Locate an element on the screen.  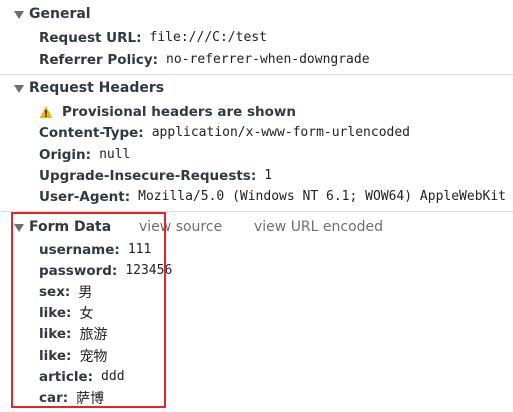
origin-row: Origin: null is located at coordinates (84, 154).